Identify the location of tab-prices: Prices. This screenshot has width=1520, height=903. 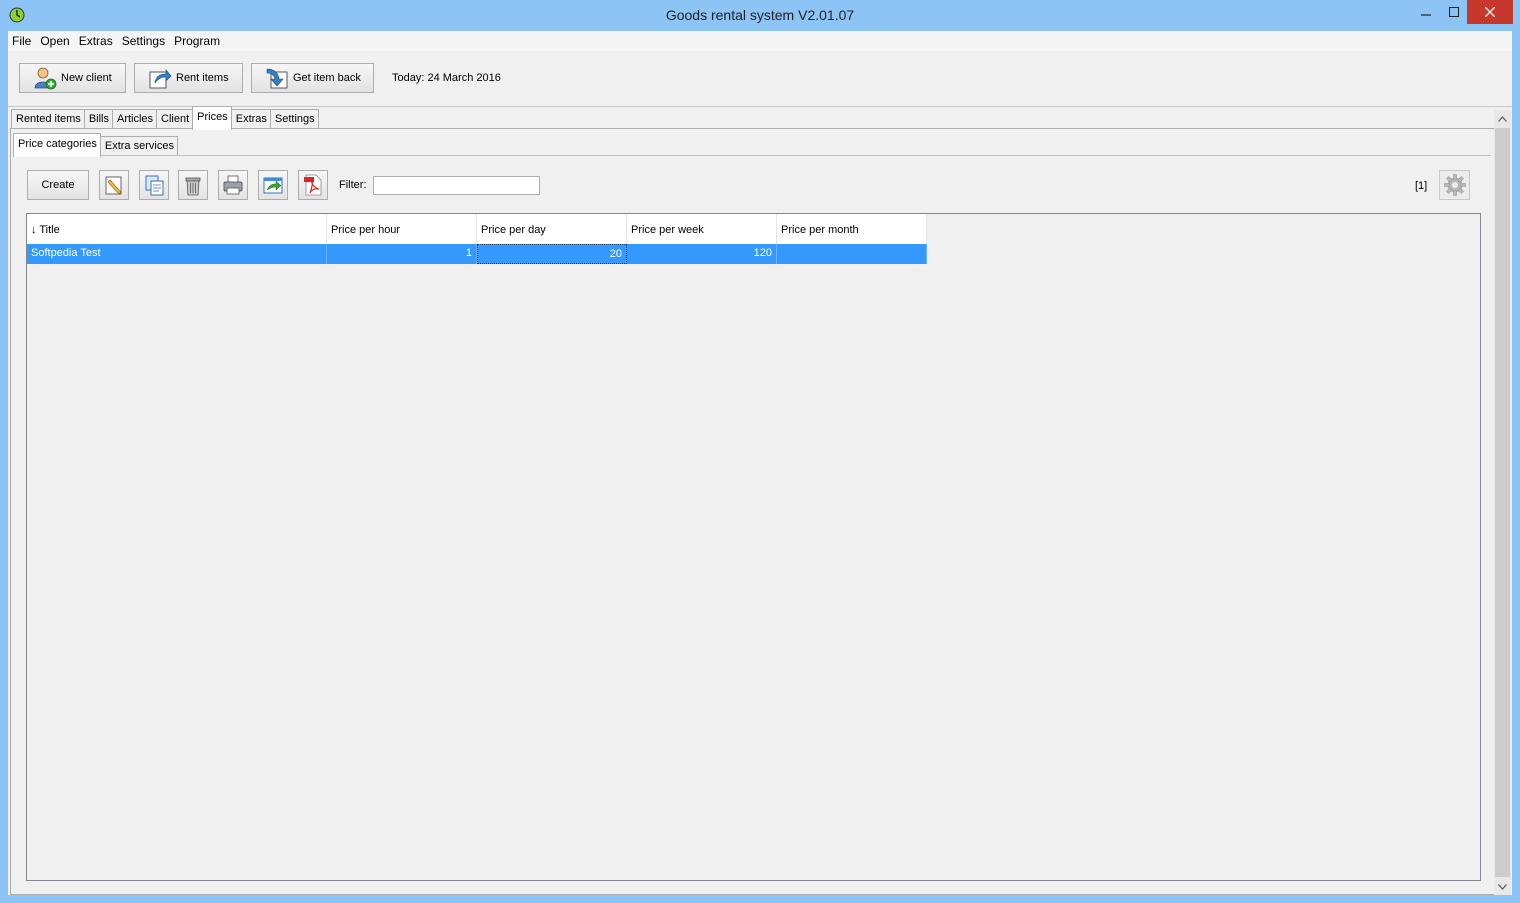
(212, 118).